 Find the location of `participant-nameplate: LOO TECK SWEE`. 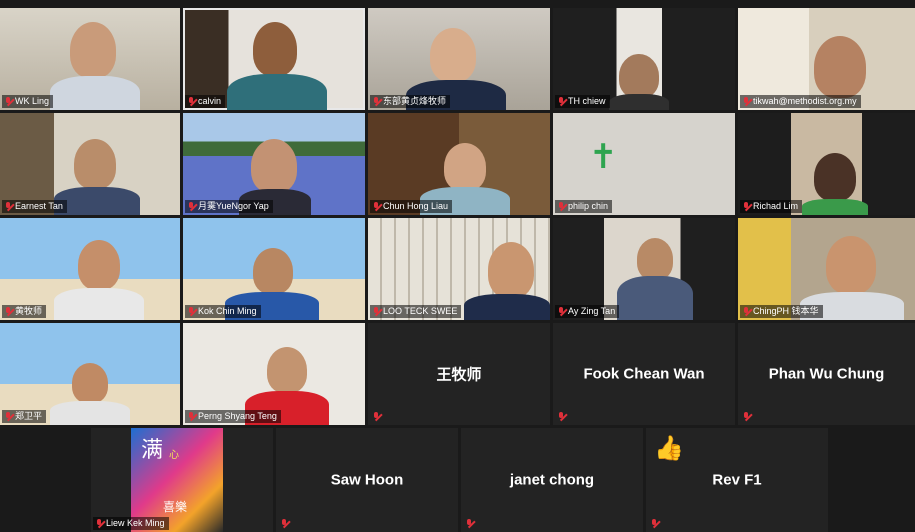

participant-nameplate: LOO TECK SWEE is located at coordinates (416, 311).